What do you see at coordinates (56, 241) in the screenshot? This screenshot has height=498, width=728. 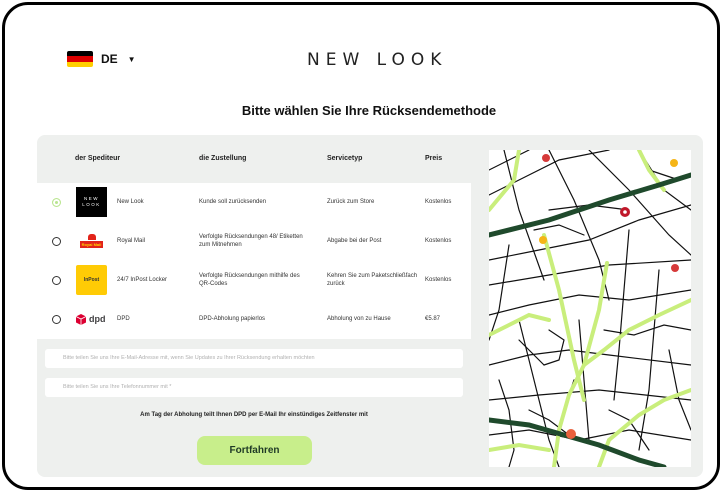 I see `radio-royal-mail` at bounding box center [56, 241].